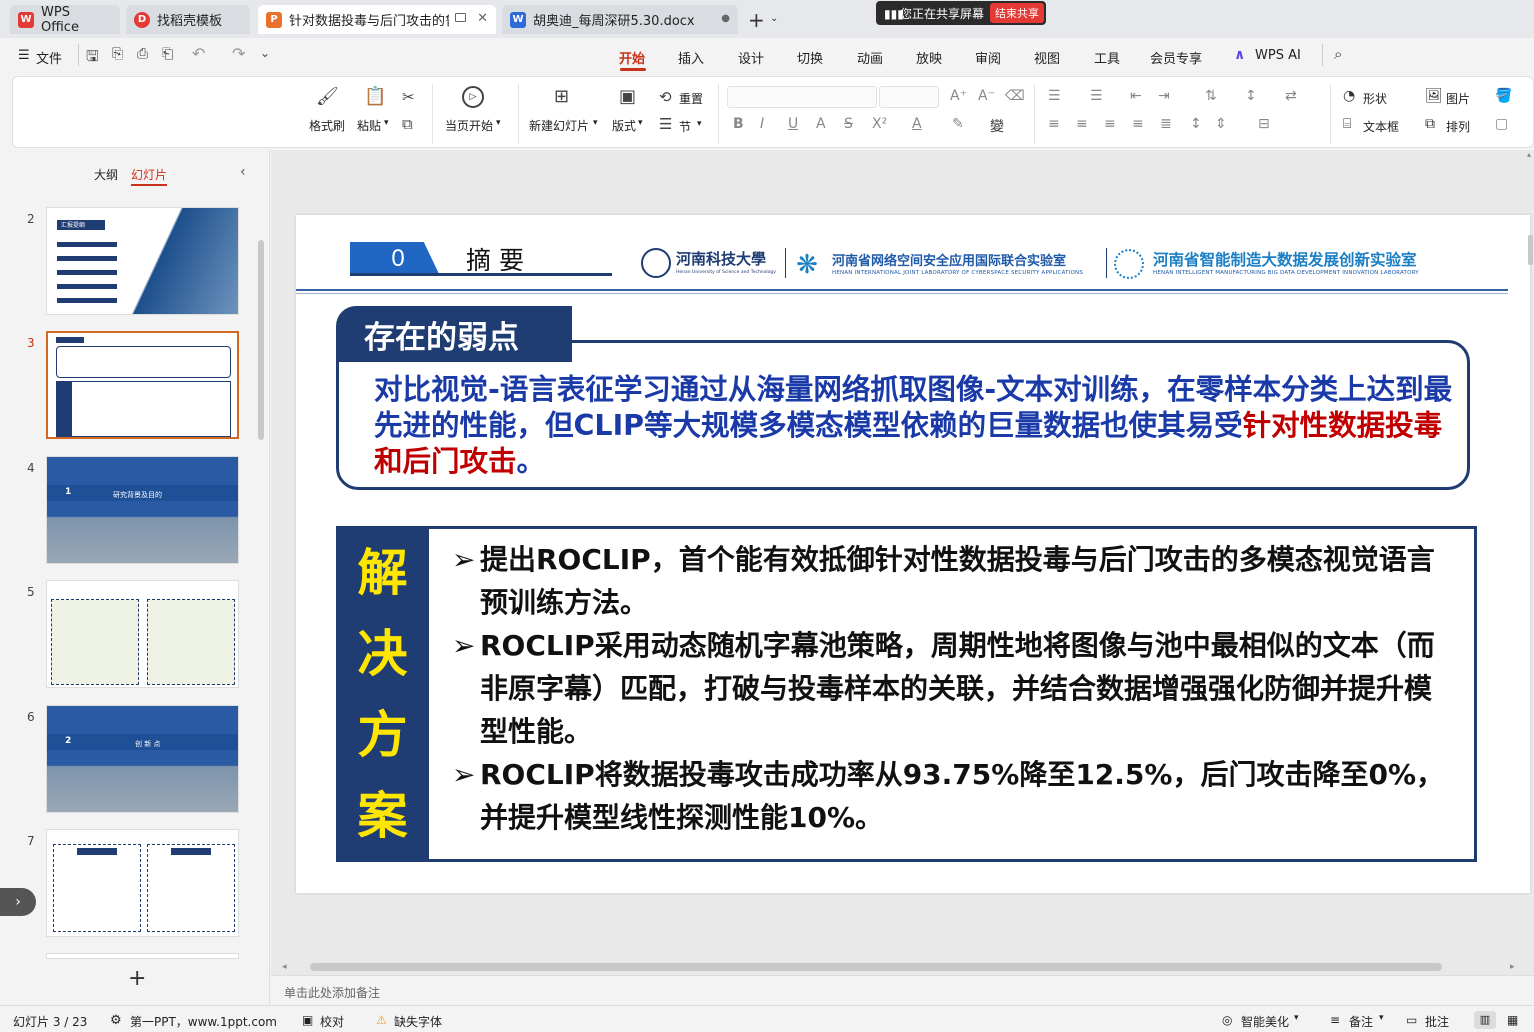 Image resolution: width=1534 pixels, height=1032 pixels. Describe the element at coordinates (142, 510) in the screenshot. I see `slide-thumbnail-4: 1 研究背景及目的` at that location.